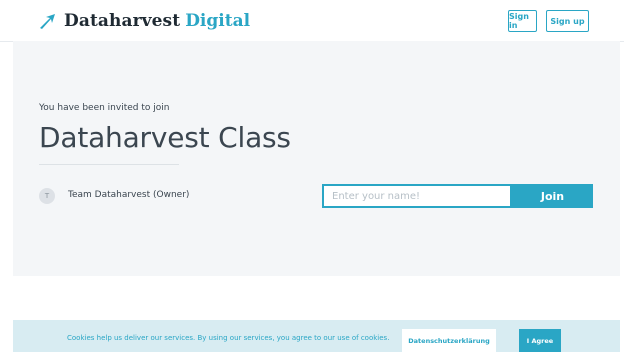 This screenshot has height=352, width=624. Describe the element at coordinates (129, 195) in the screenshot. I see `owner-label: Team Dataharvest (Owner)` at that location.